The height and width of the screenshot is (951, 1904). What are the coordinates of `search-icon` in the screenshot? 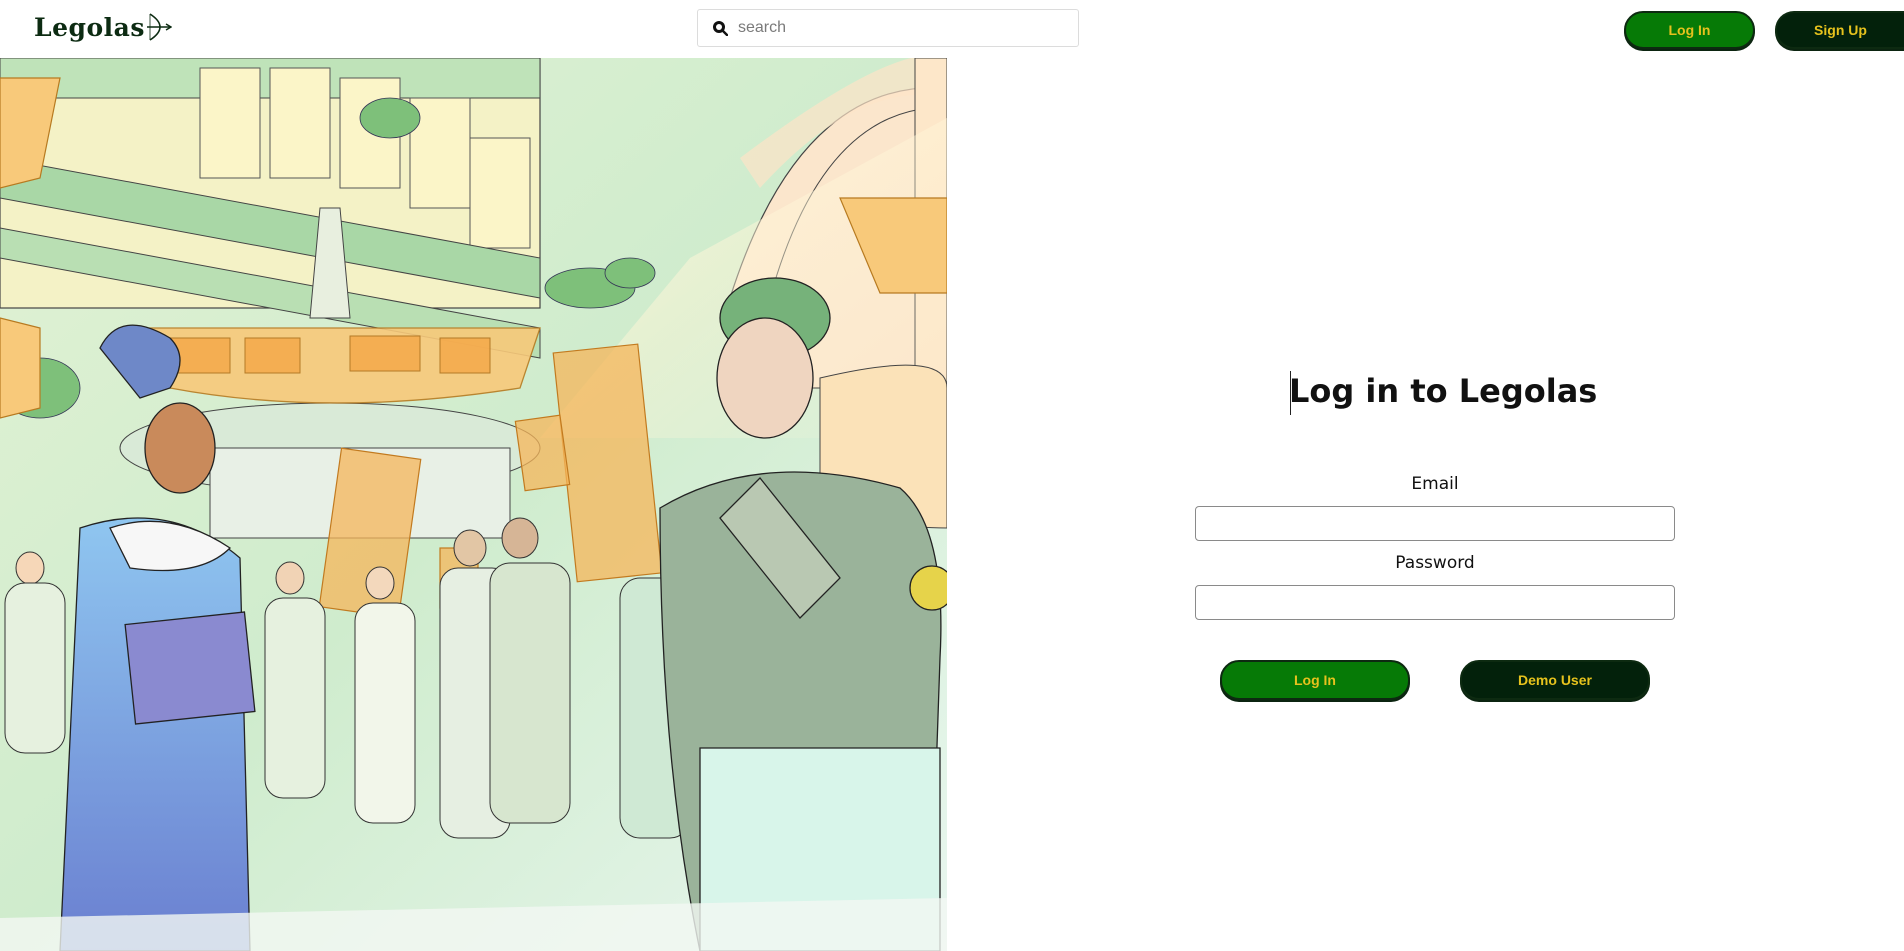 It's located at (720, 28).